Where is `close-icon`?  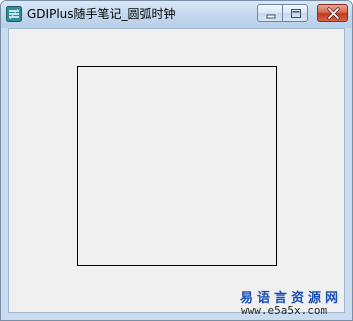
close-icon is located at coordinates (333, 13).